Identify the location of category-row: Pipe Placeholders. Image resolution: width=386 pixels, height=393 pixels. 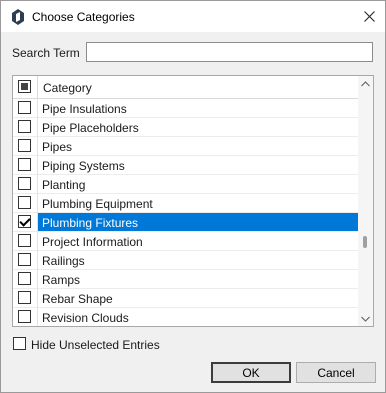
(185, 127).